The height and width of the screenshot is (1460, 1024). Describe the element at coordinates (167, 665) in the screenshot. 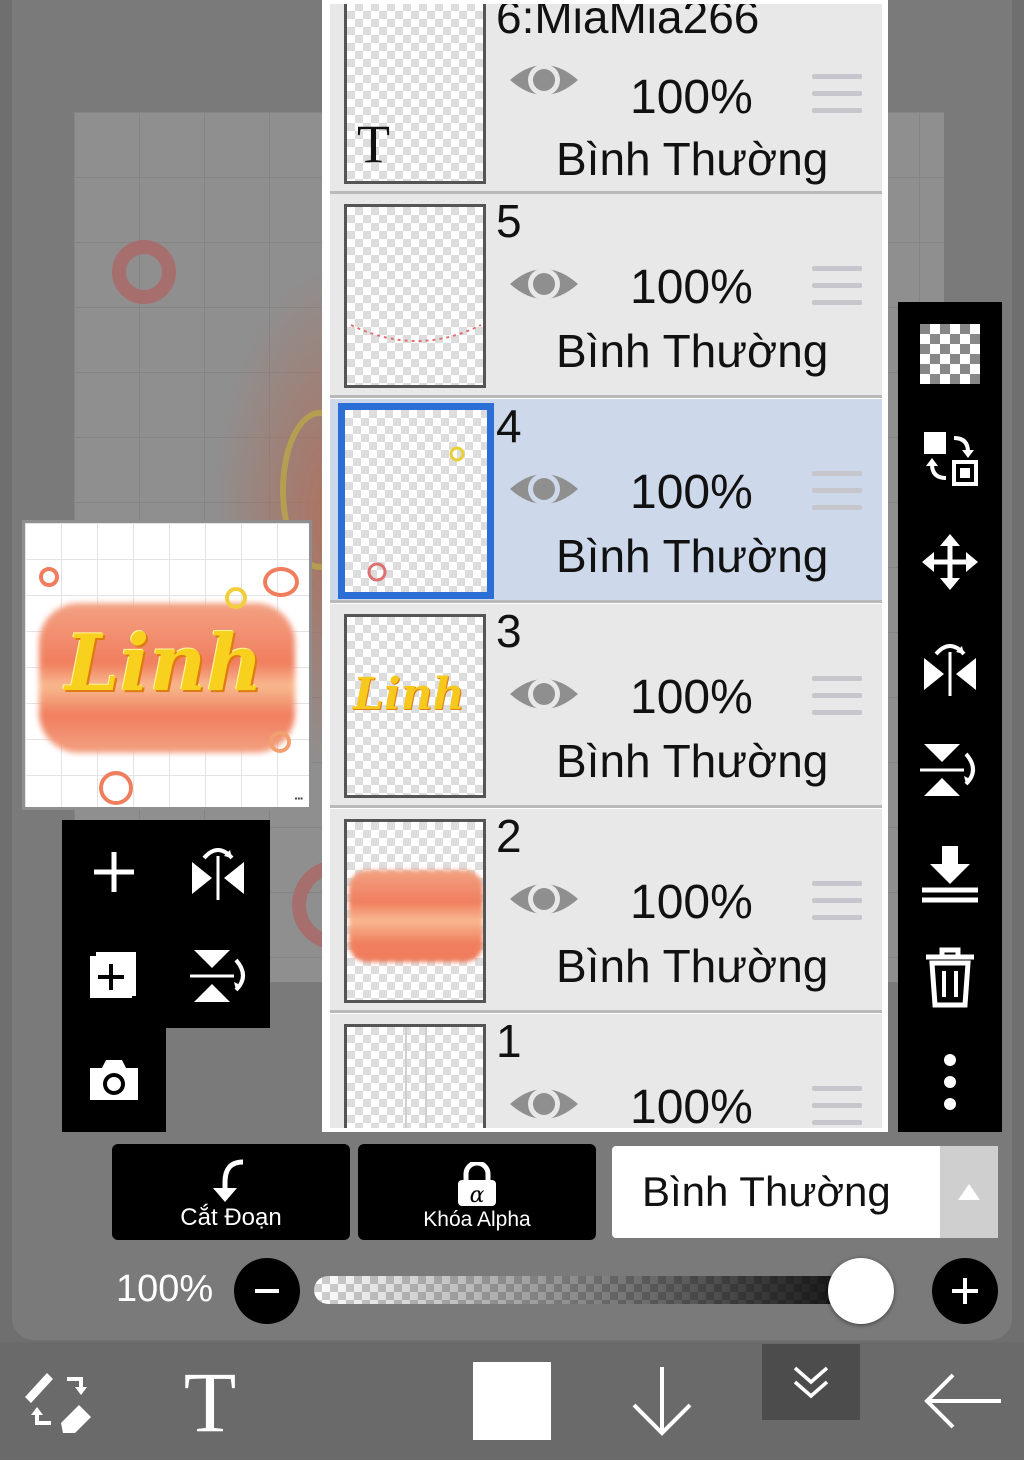

I see `canvas-preview: Linh ▪▪▪` at that location.